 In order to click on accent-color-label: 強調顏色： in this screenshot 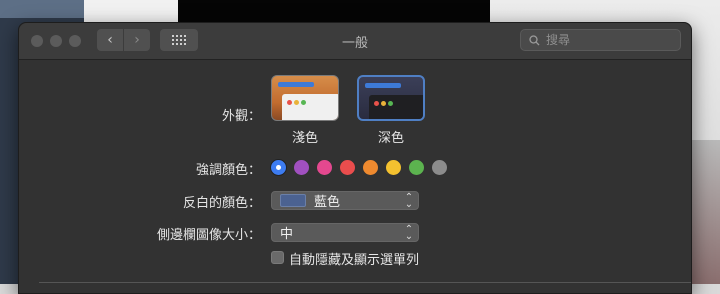, I will do `click(228, 170)`.